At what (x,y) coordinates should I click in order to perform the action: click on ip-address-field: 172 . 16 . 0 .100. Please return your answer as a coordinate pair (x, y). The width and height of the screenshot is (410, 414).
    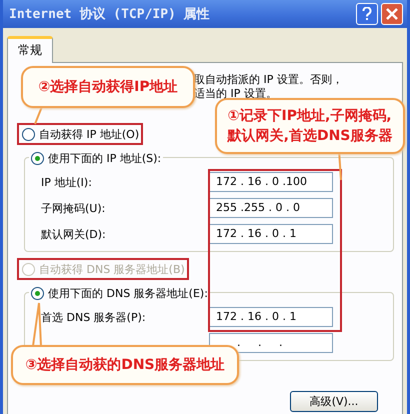
    Looking at the image, I should click on (271, 182).